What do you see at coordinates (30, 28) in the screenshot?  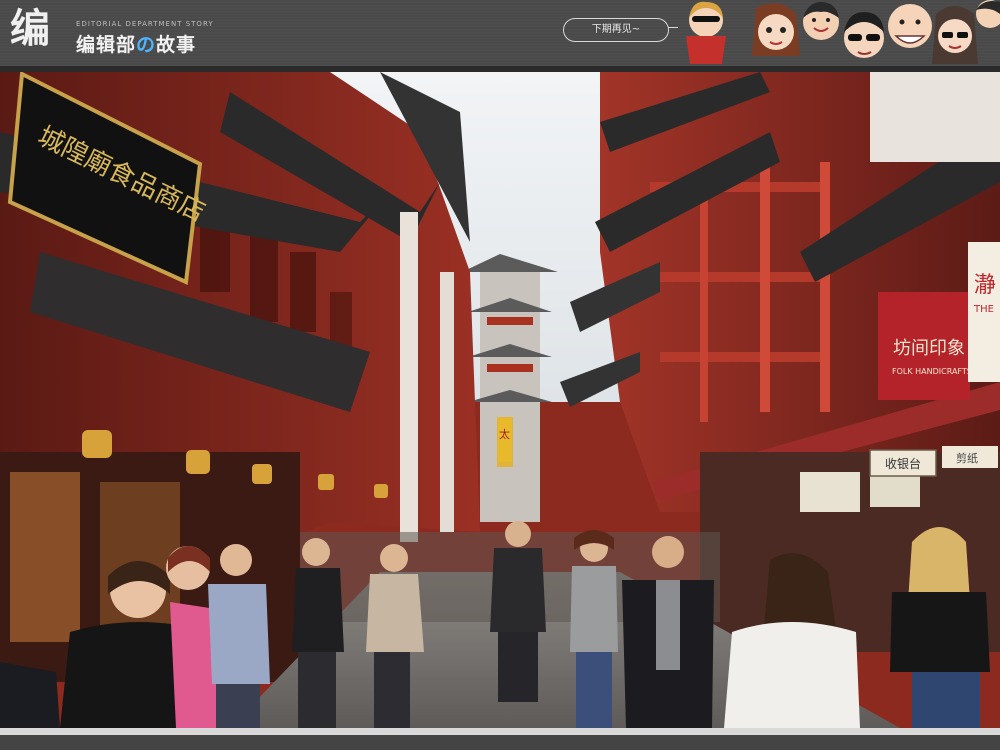 I see `logo-mark: 编` at bounding box center [30, 28].